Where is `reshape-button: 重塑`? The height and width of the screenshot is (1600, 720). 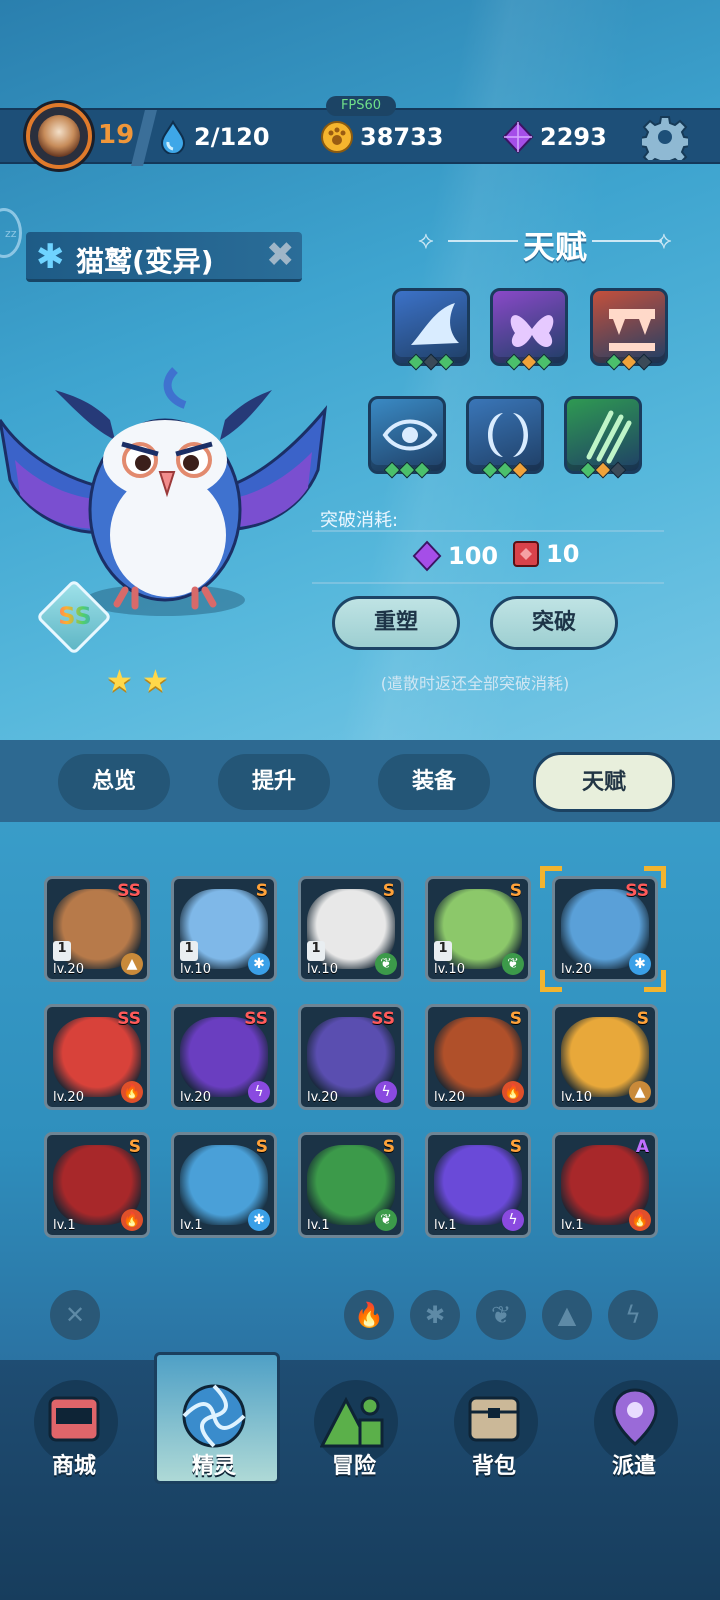
reshape-button: 重塑 is located at coordinates (396, 623).